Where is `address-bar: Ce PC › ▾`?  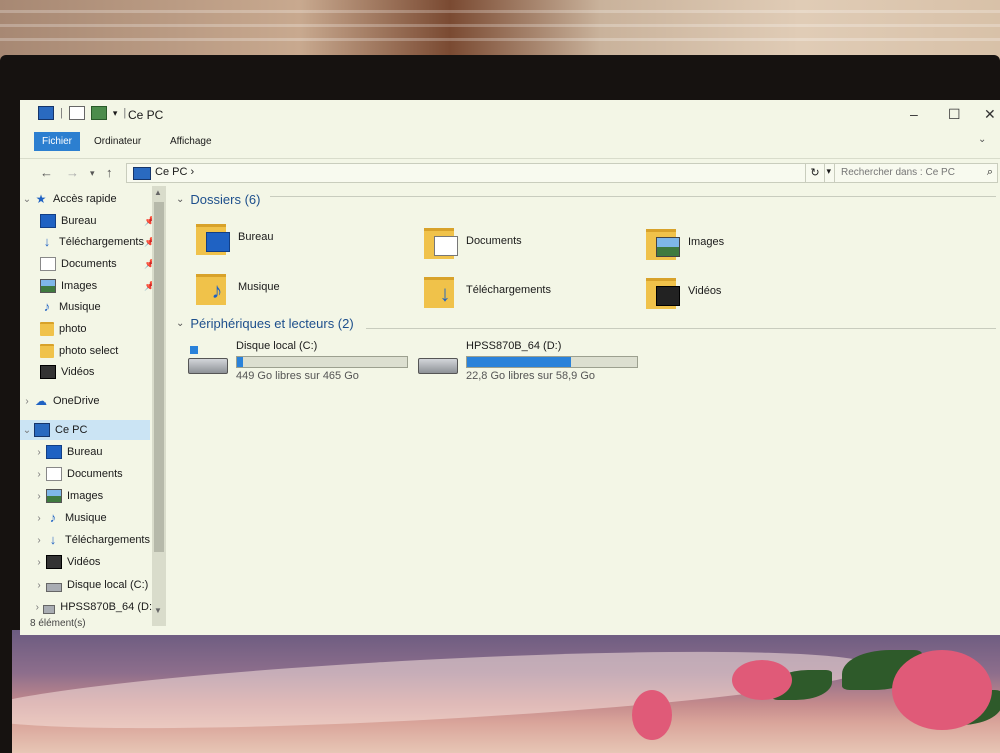
address-bar: Ce PC › ▾ is located at coordinates (481, 173).